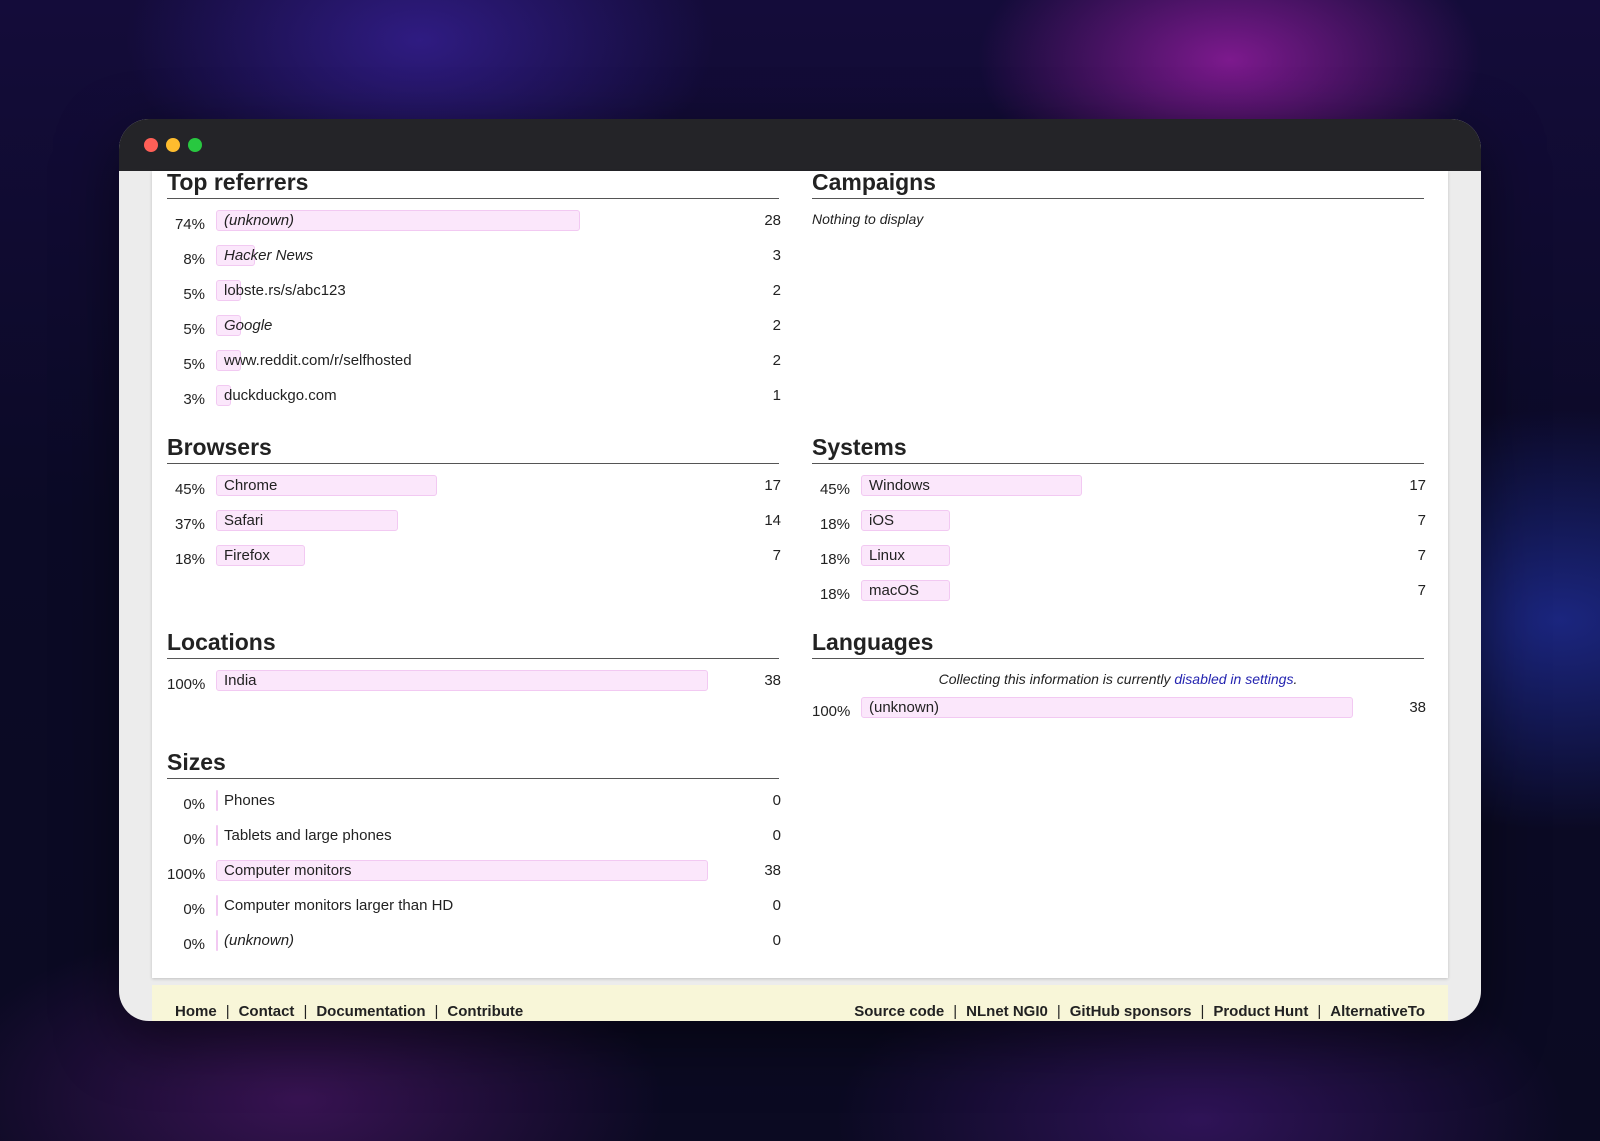 Image resolution: width=1600 pixels, height=1141 pixels. Describe the element at coordinates (285, 290) in the screenshot. I see `stat-label: lobste.rs/s/abc123` at that location.